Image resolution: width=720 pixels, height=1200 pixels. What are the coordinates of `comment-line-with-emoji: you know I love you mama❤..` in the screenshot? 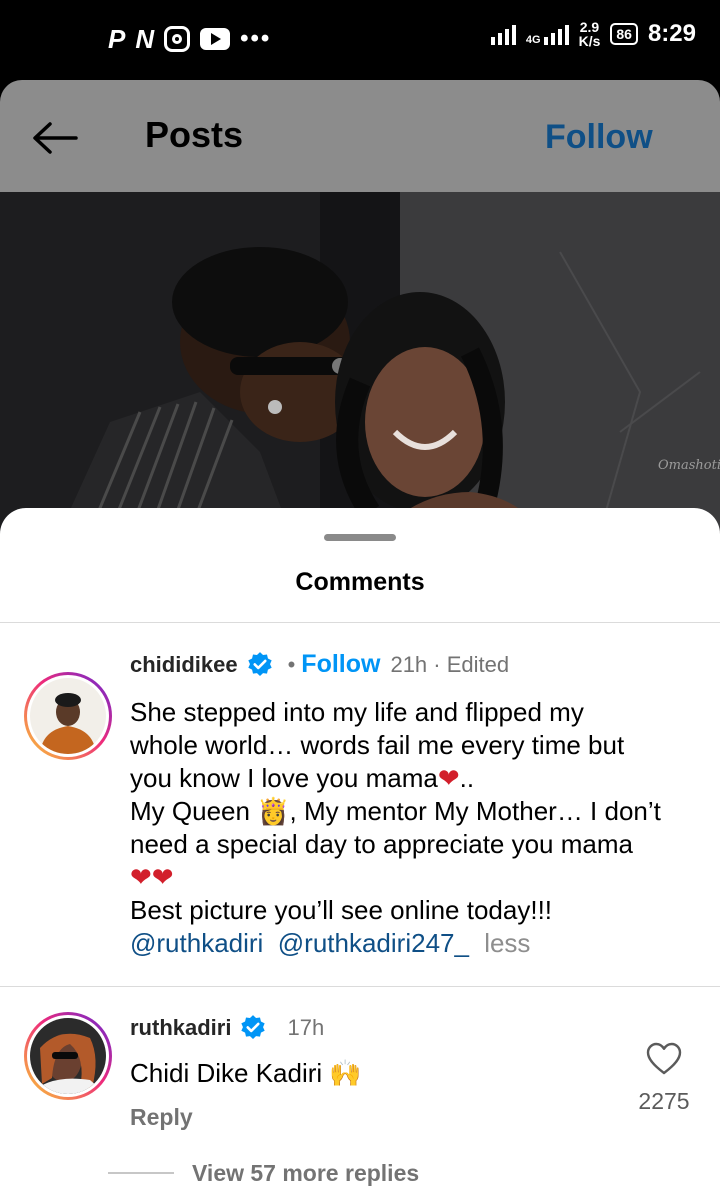 It's located at (415, 778).